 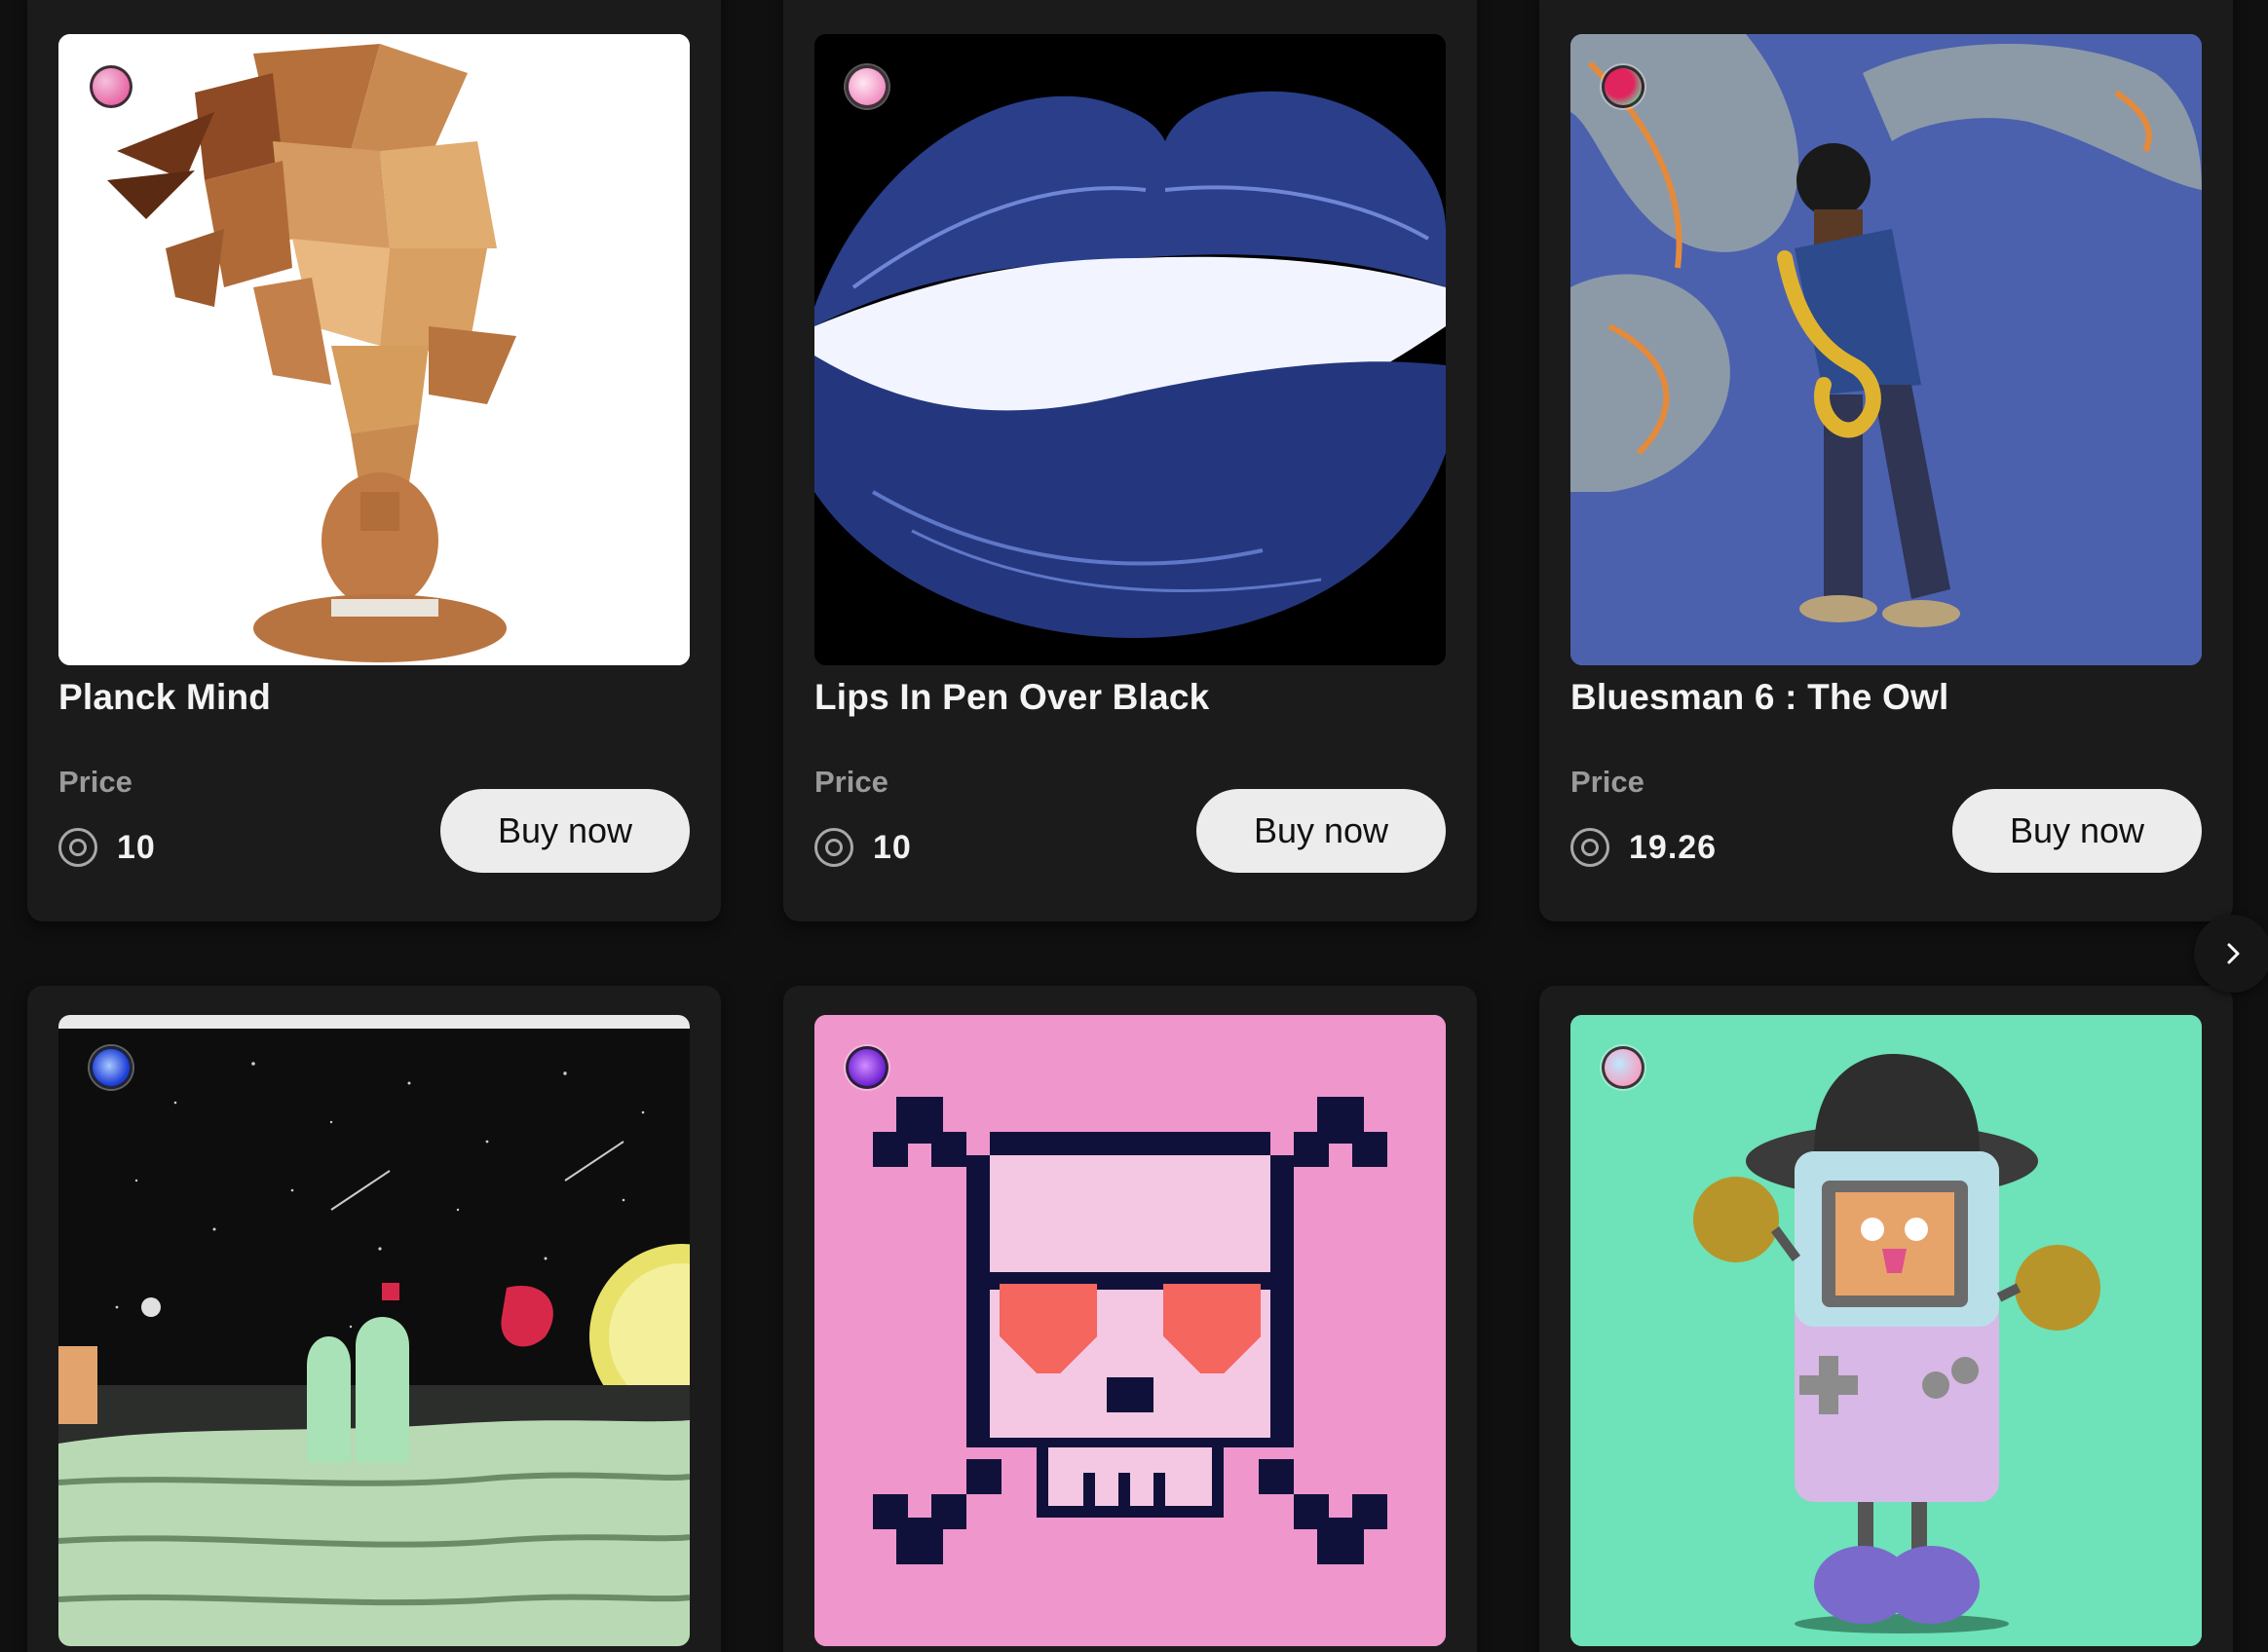 I want to click on artwork-pixel-skull, so click(x=1130, y=1330).